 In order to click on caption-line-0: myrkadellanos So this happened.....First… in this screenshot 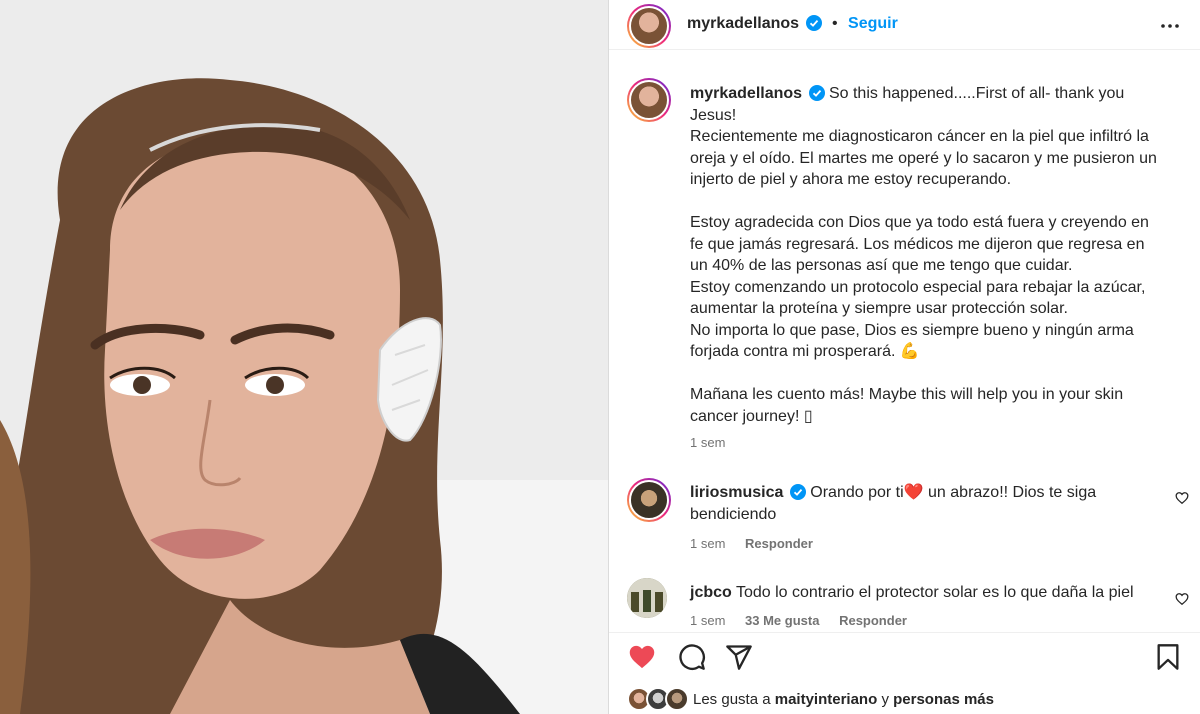, I will do `click(935, 94)`.